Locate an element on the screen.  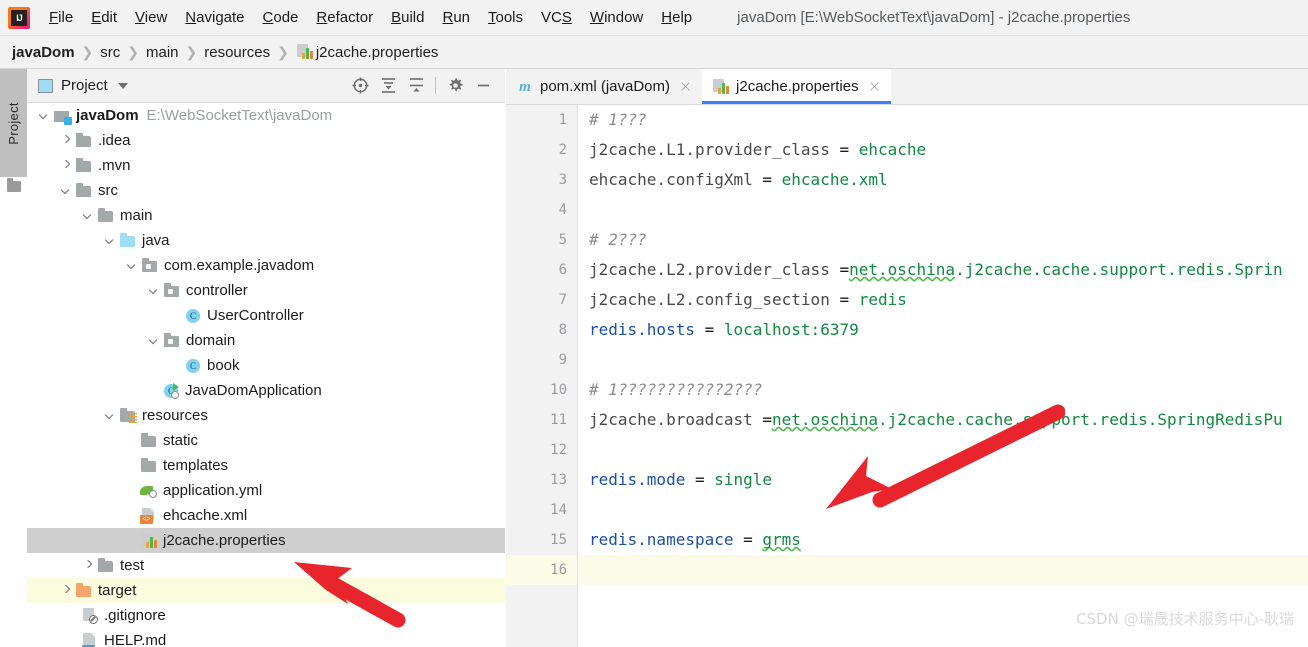
tree-row-mvn: .mvn is located at coordinates (266, 165).